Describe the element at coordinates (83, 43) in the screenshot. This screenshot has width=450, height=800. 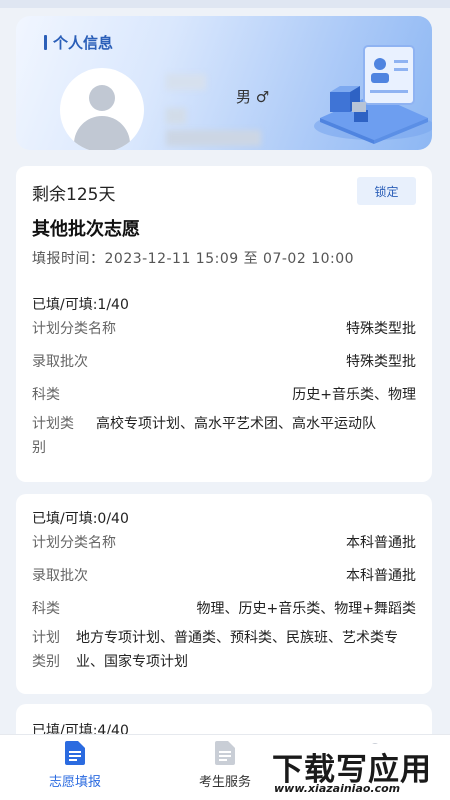
I see `profile-title-text: 个人信息` at that location.